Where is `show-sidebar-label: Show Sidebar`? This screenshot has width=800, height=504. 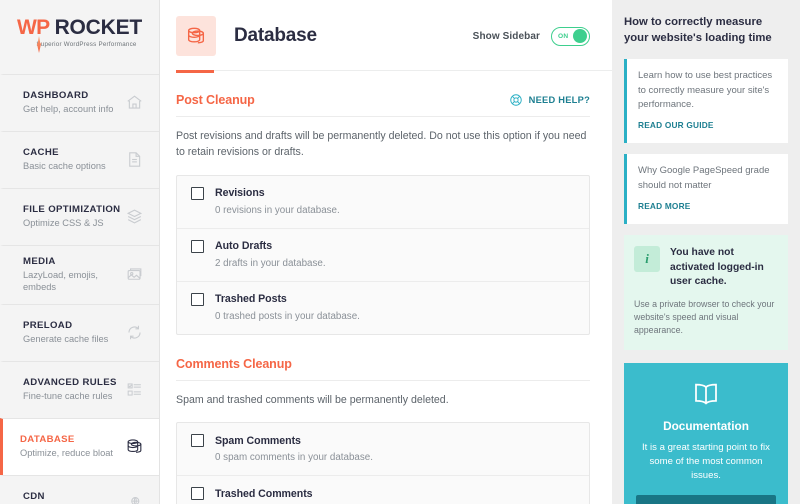 show-sidebar-label: Show Sidebar is located at coordinates (506, 36).